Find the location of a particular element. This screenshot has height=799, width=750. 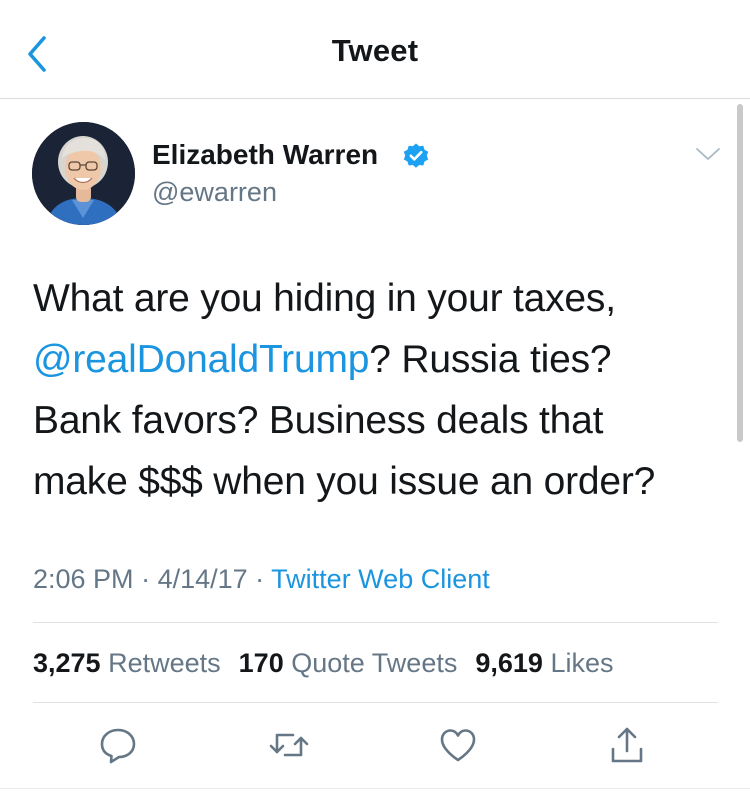

likes-stat: 9,619 Likes is located at coordinates (544, 663).